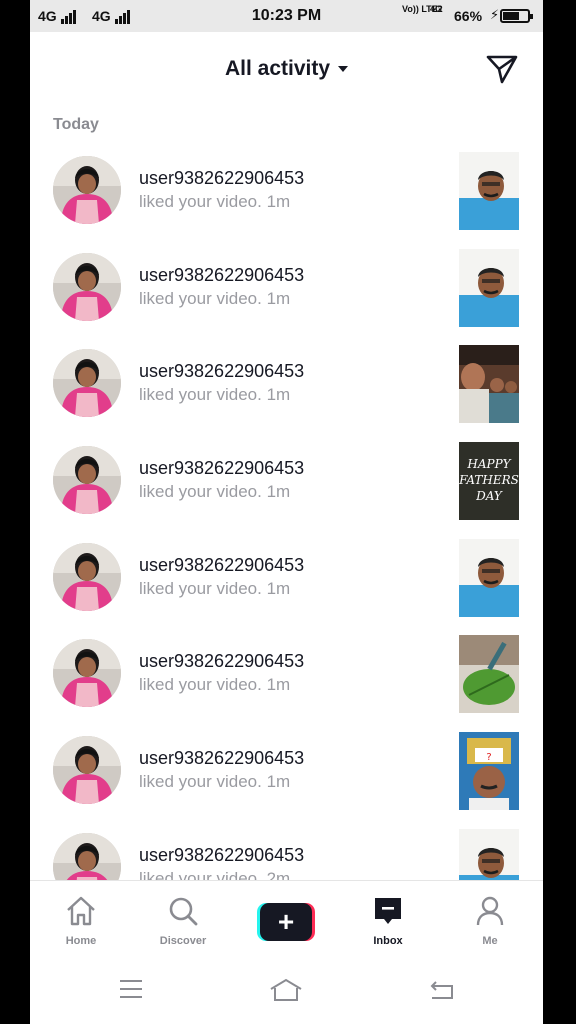  What do you see at coordinates (286, 770) in the screenshot?
I see `notification-row: user9382622906453 liked your video. 1m ?` at bounding box center [286, 770].